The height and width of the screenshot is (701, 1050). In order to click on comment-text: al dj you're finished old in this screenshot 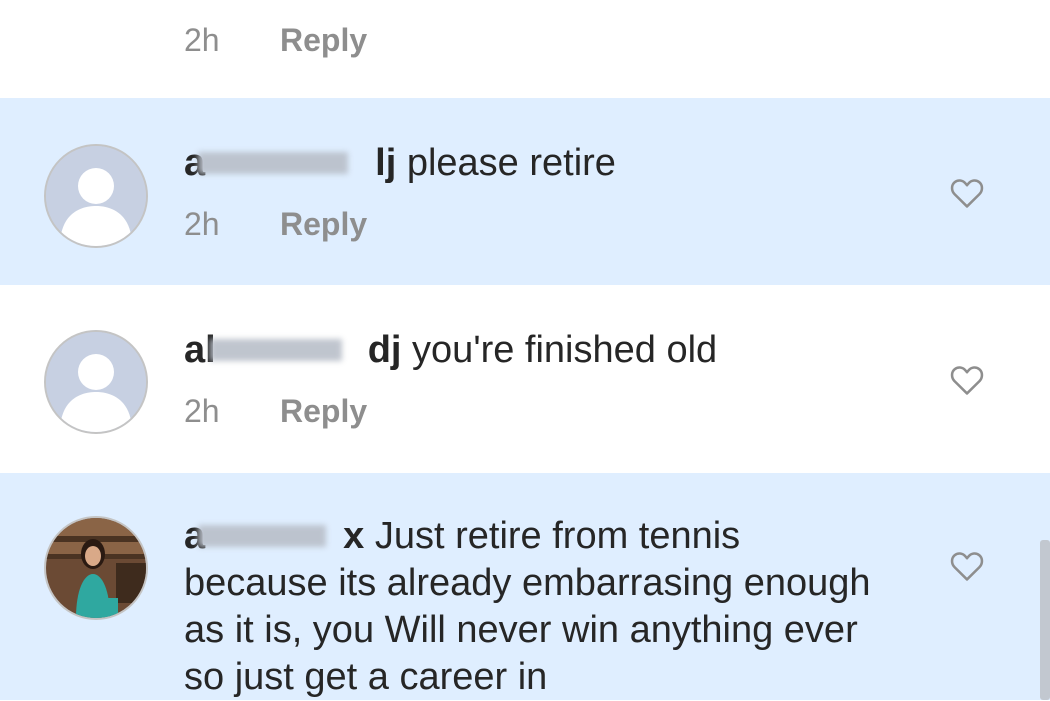, I will do `click(534, 350)`.